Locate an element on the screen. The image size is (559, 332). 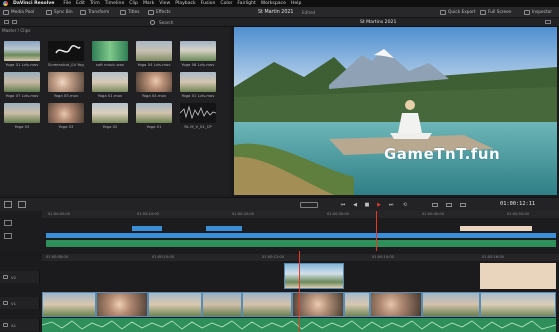
clip-thumbnail: Yoga 05.mov is located at coordinates (66, 85).